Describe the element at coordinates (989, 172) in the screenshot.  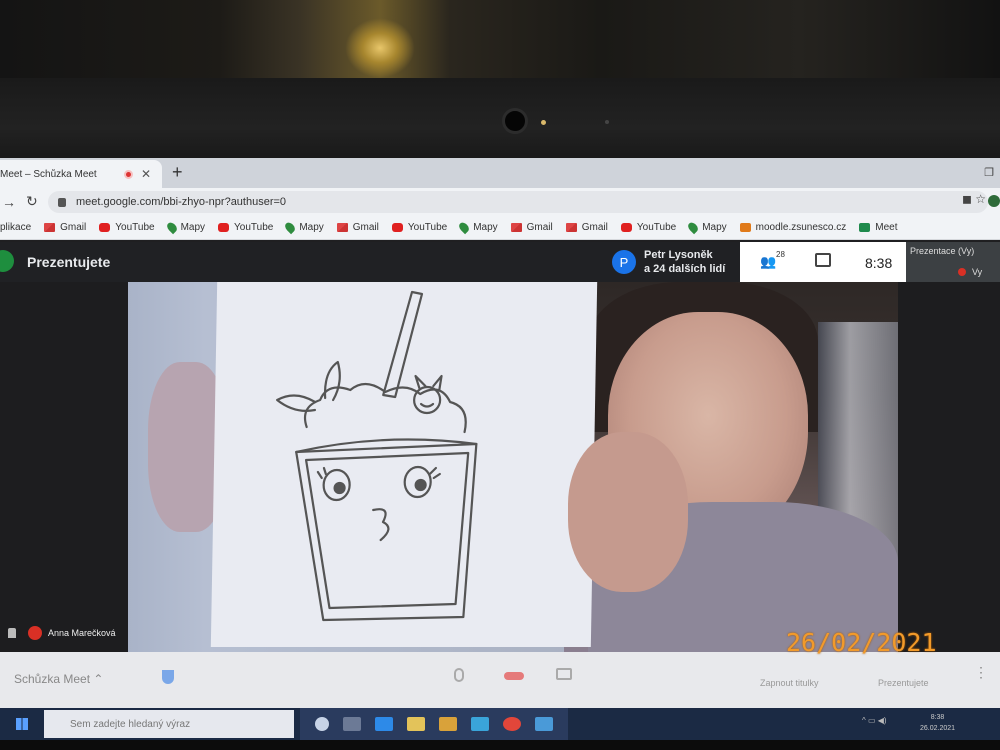
I see `restore-window-icon: ❐` at that location.